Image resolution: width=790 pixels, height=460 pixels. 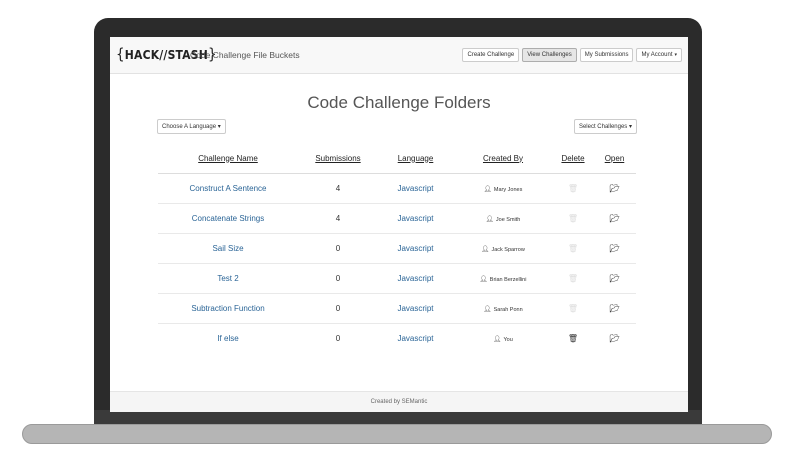 What do you see at coordinates (228, 308) in the screenshot?
I see `challenge-name-link: Subtraction Function` at bounding box center [228, 308].